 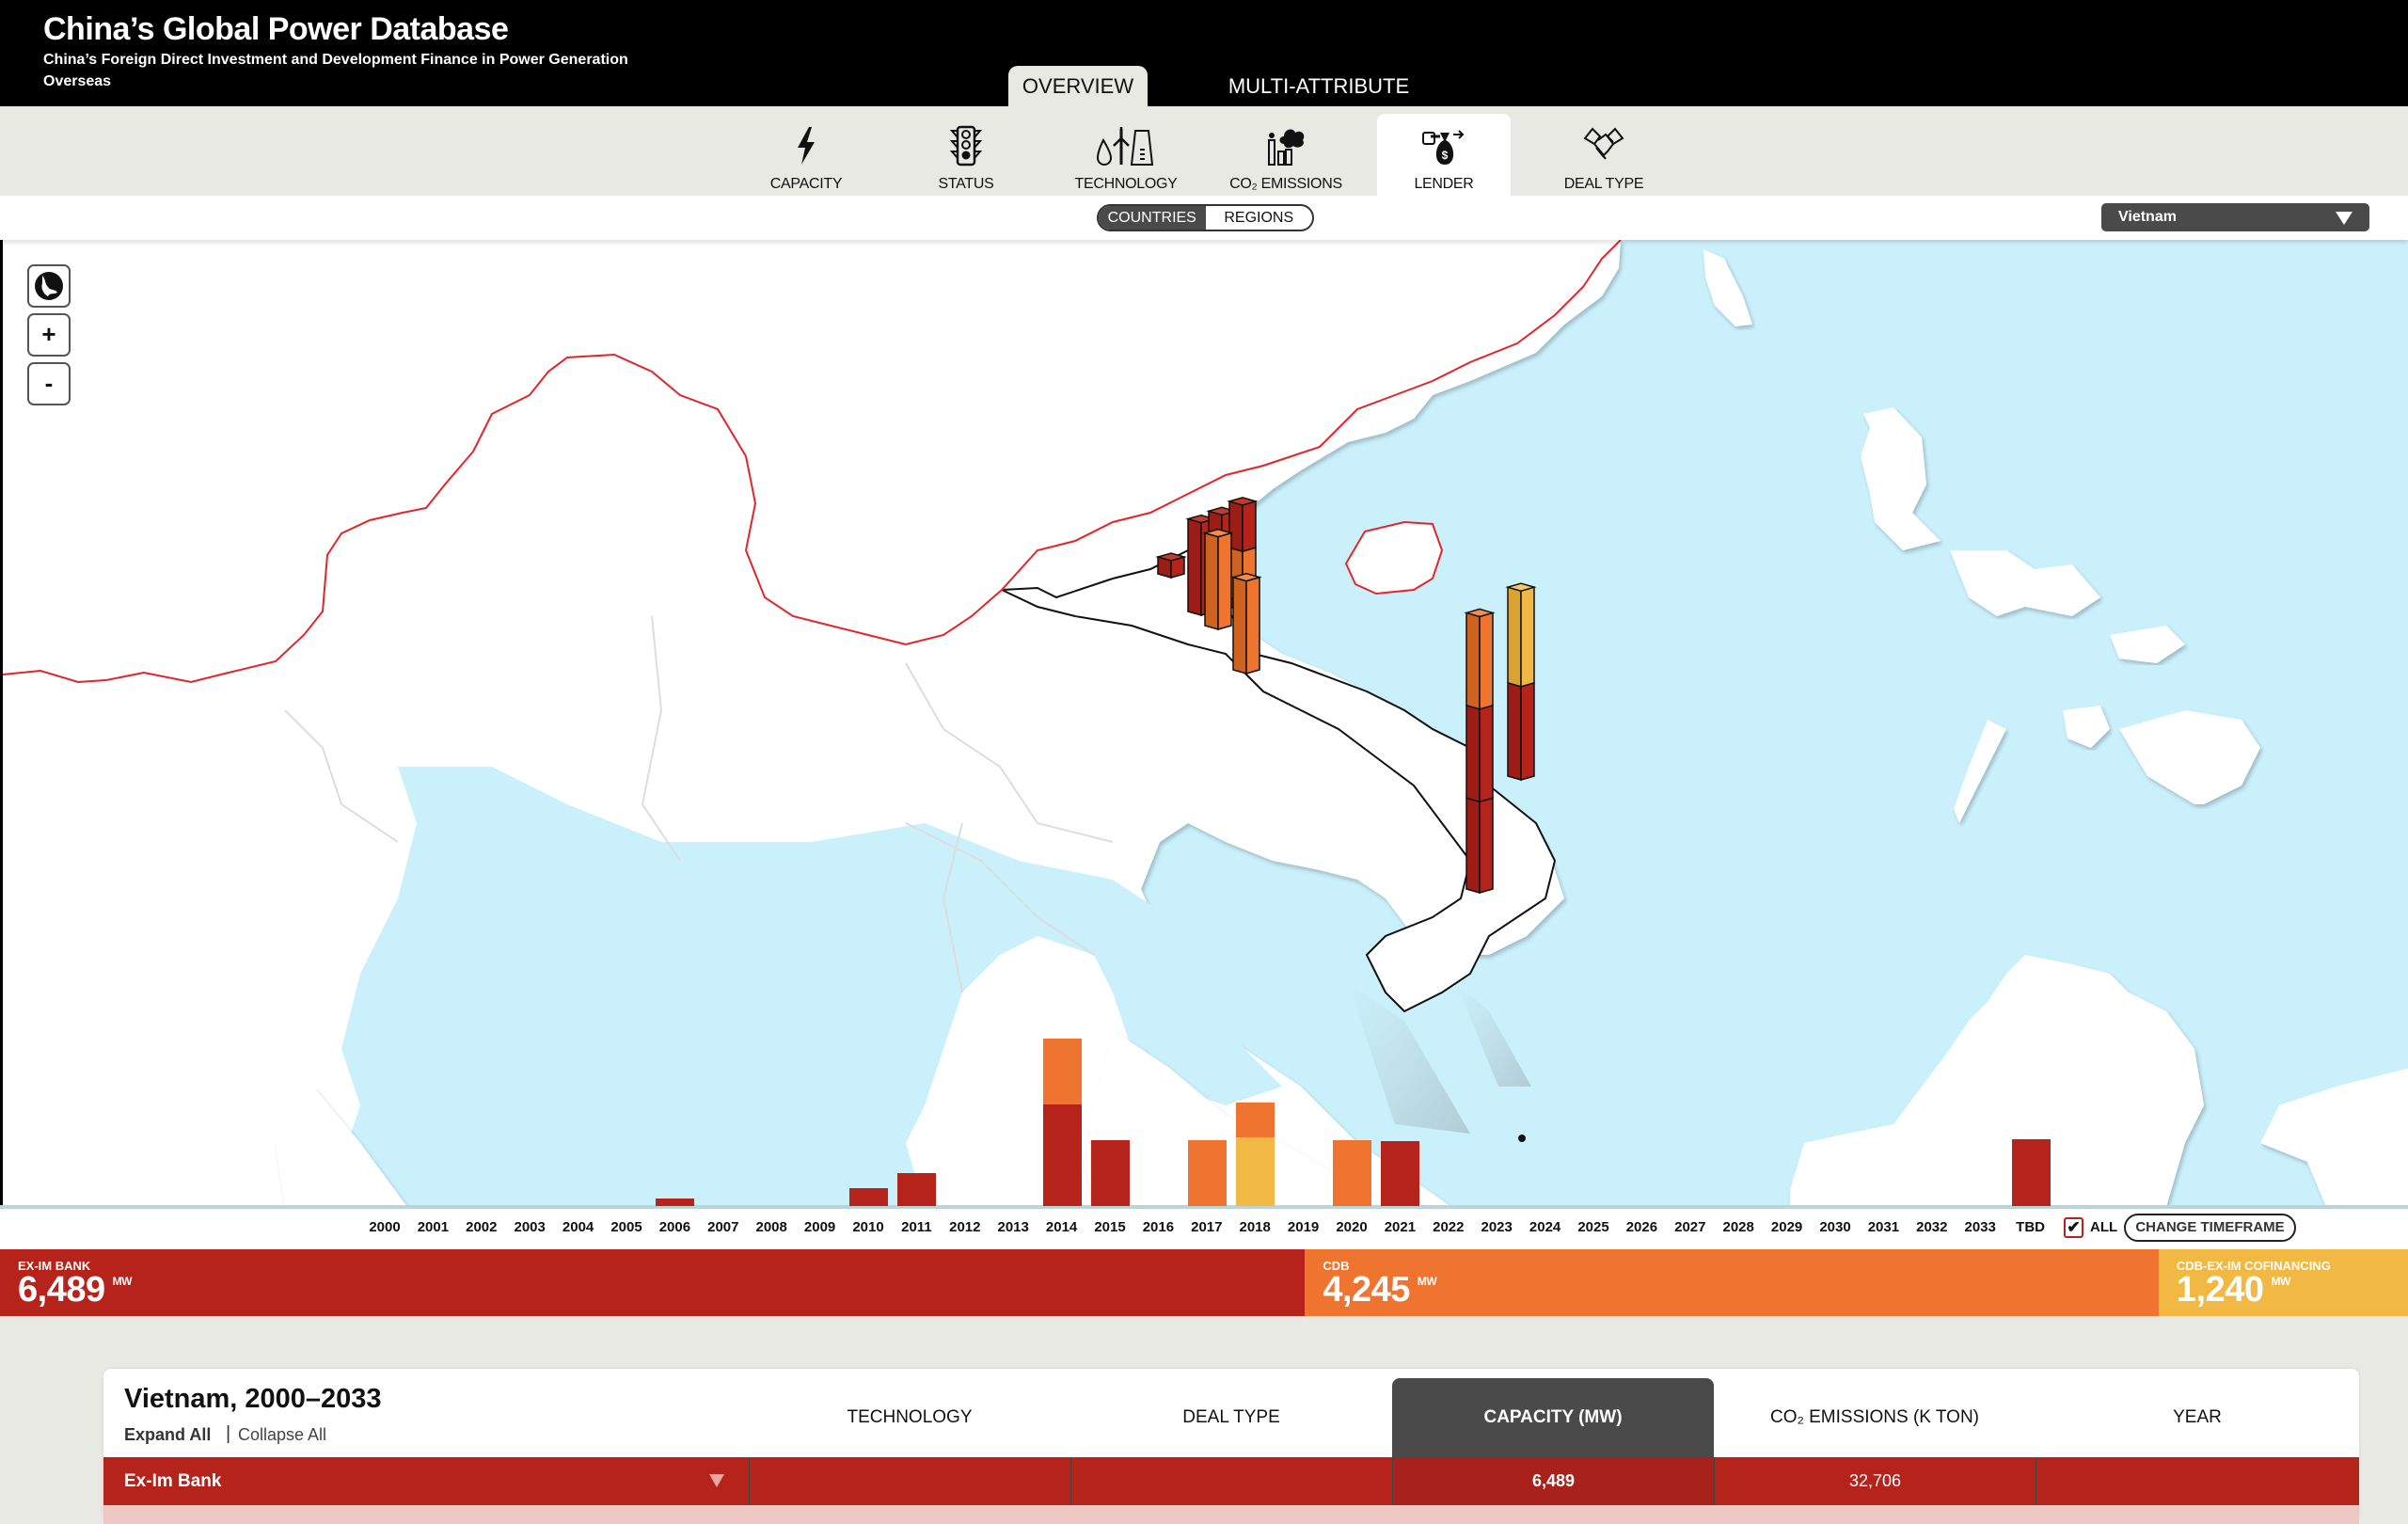 I want to click on year-label-2013: 2013, so click(x=1014, y=1227).